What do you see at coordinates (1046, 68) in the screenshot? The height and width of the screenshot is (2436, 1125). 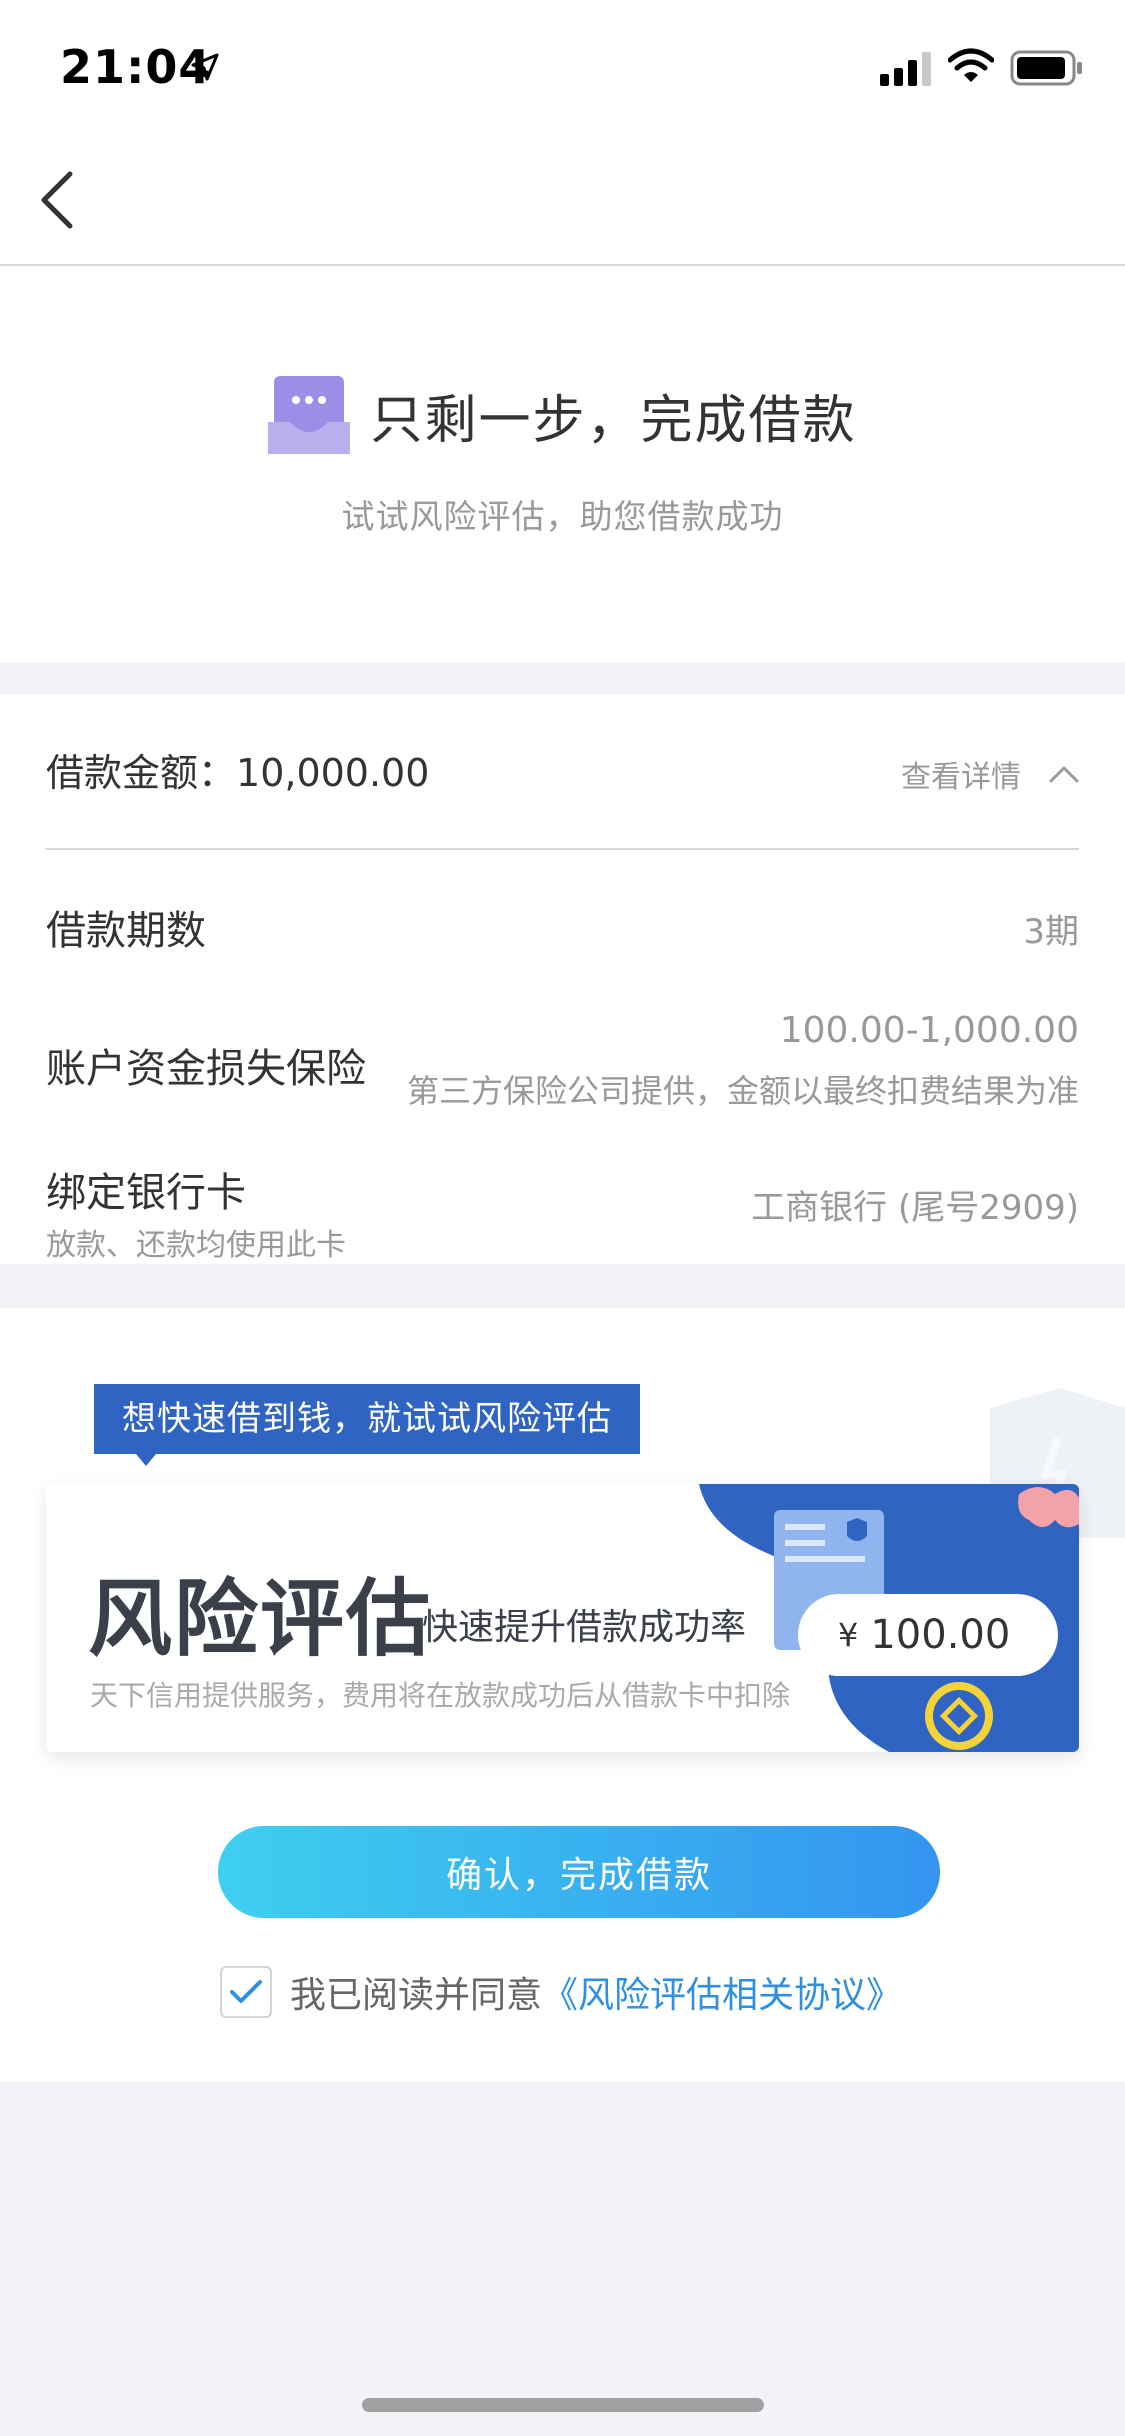 I see `battery-icon` at bounding box center [1046, 68].